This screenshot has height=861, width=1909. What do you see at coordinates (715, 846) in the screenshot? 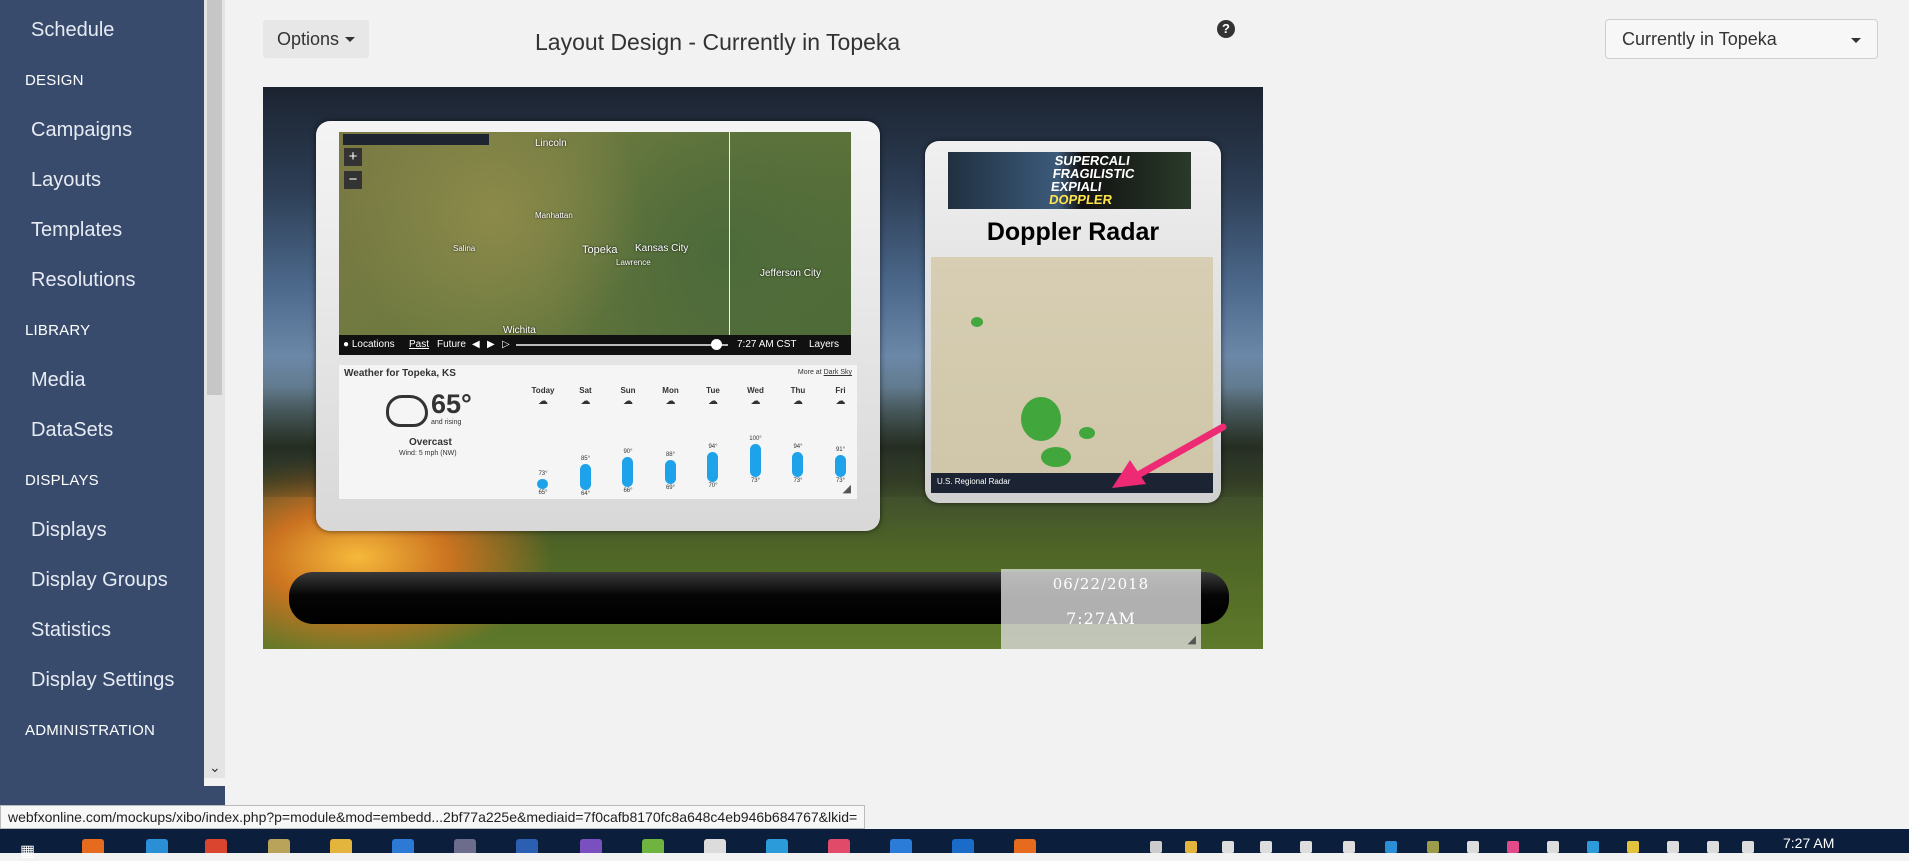
I see `calculator-icon` at bounding box center [715, 846].